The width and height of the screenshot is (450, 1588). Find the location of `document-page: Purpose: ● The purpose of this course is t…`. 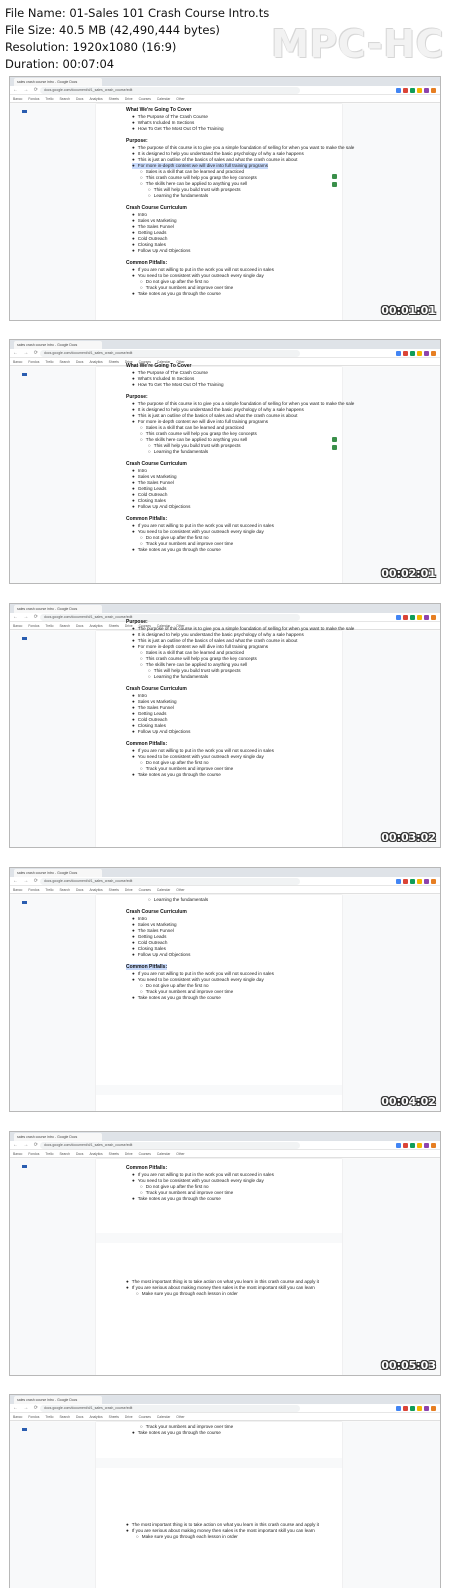

document-page: Purpose: ● The purpose of this course is t… is located at coordinates (225, 733).